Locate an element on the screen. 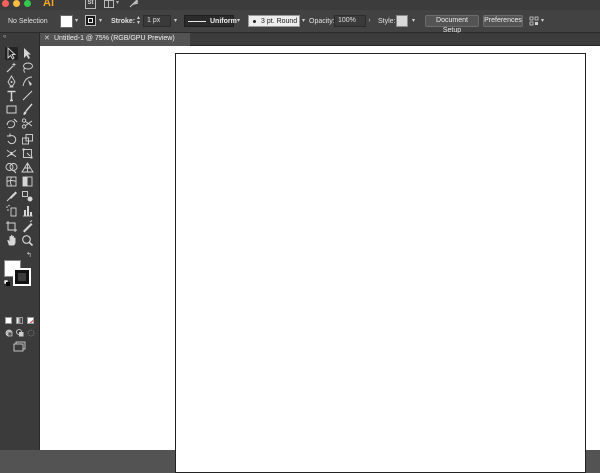 The height and width of the screenshot is (473, 600). stroke-label: Stroke: is located at coordinates (123, 21).